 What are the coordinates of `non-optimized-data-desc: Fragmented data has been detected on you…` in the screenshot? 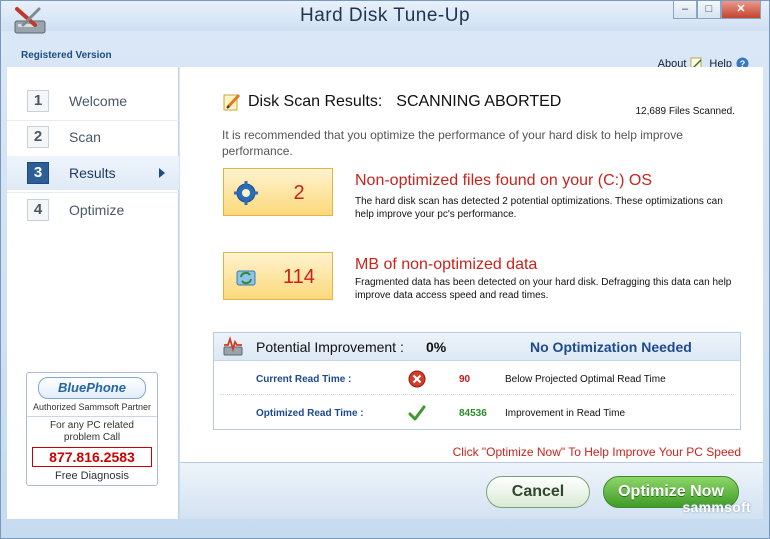 It's located at (543, 289).